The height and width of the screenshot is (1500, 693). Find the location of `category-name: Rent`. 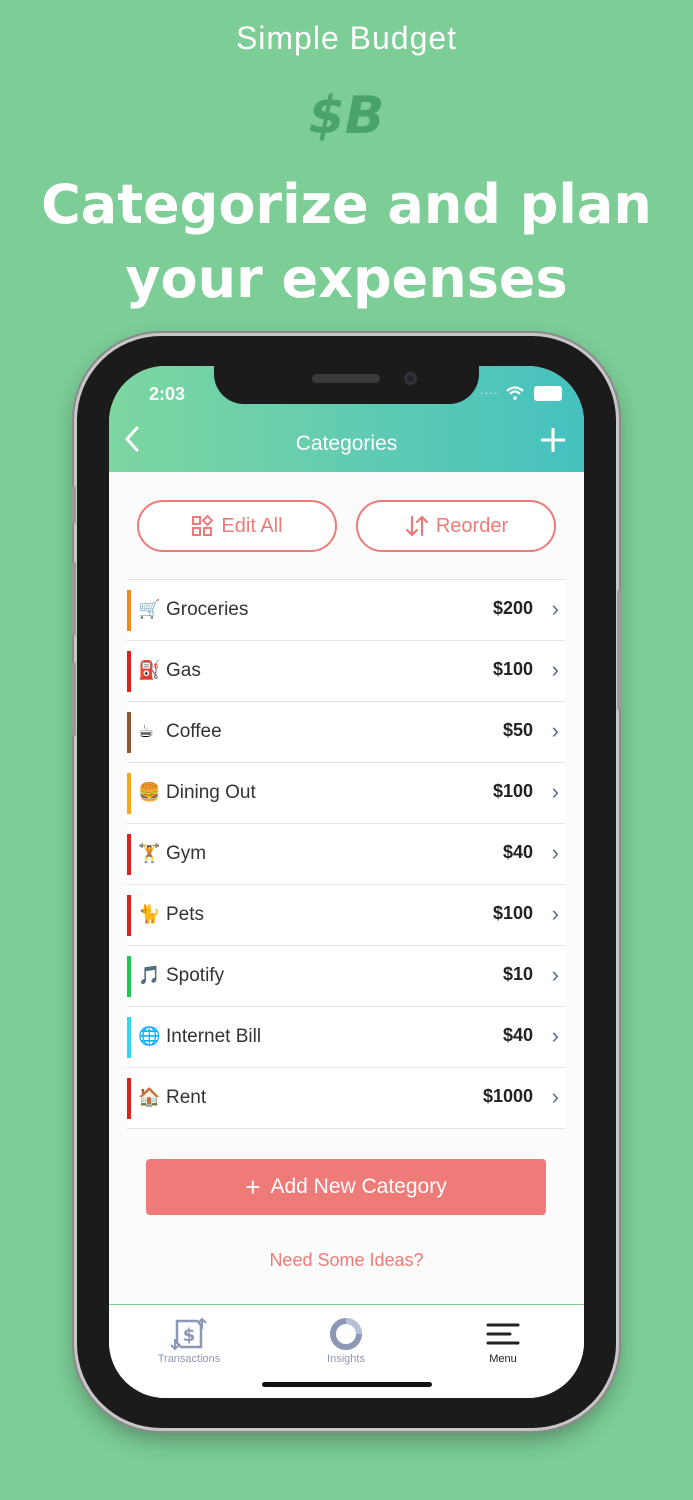

category-name: Rent is located at coordinates (186, 1097).